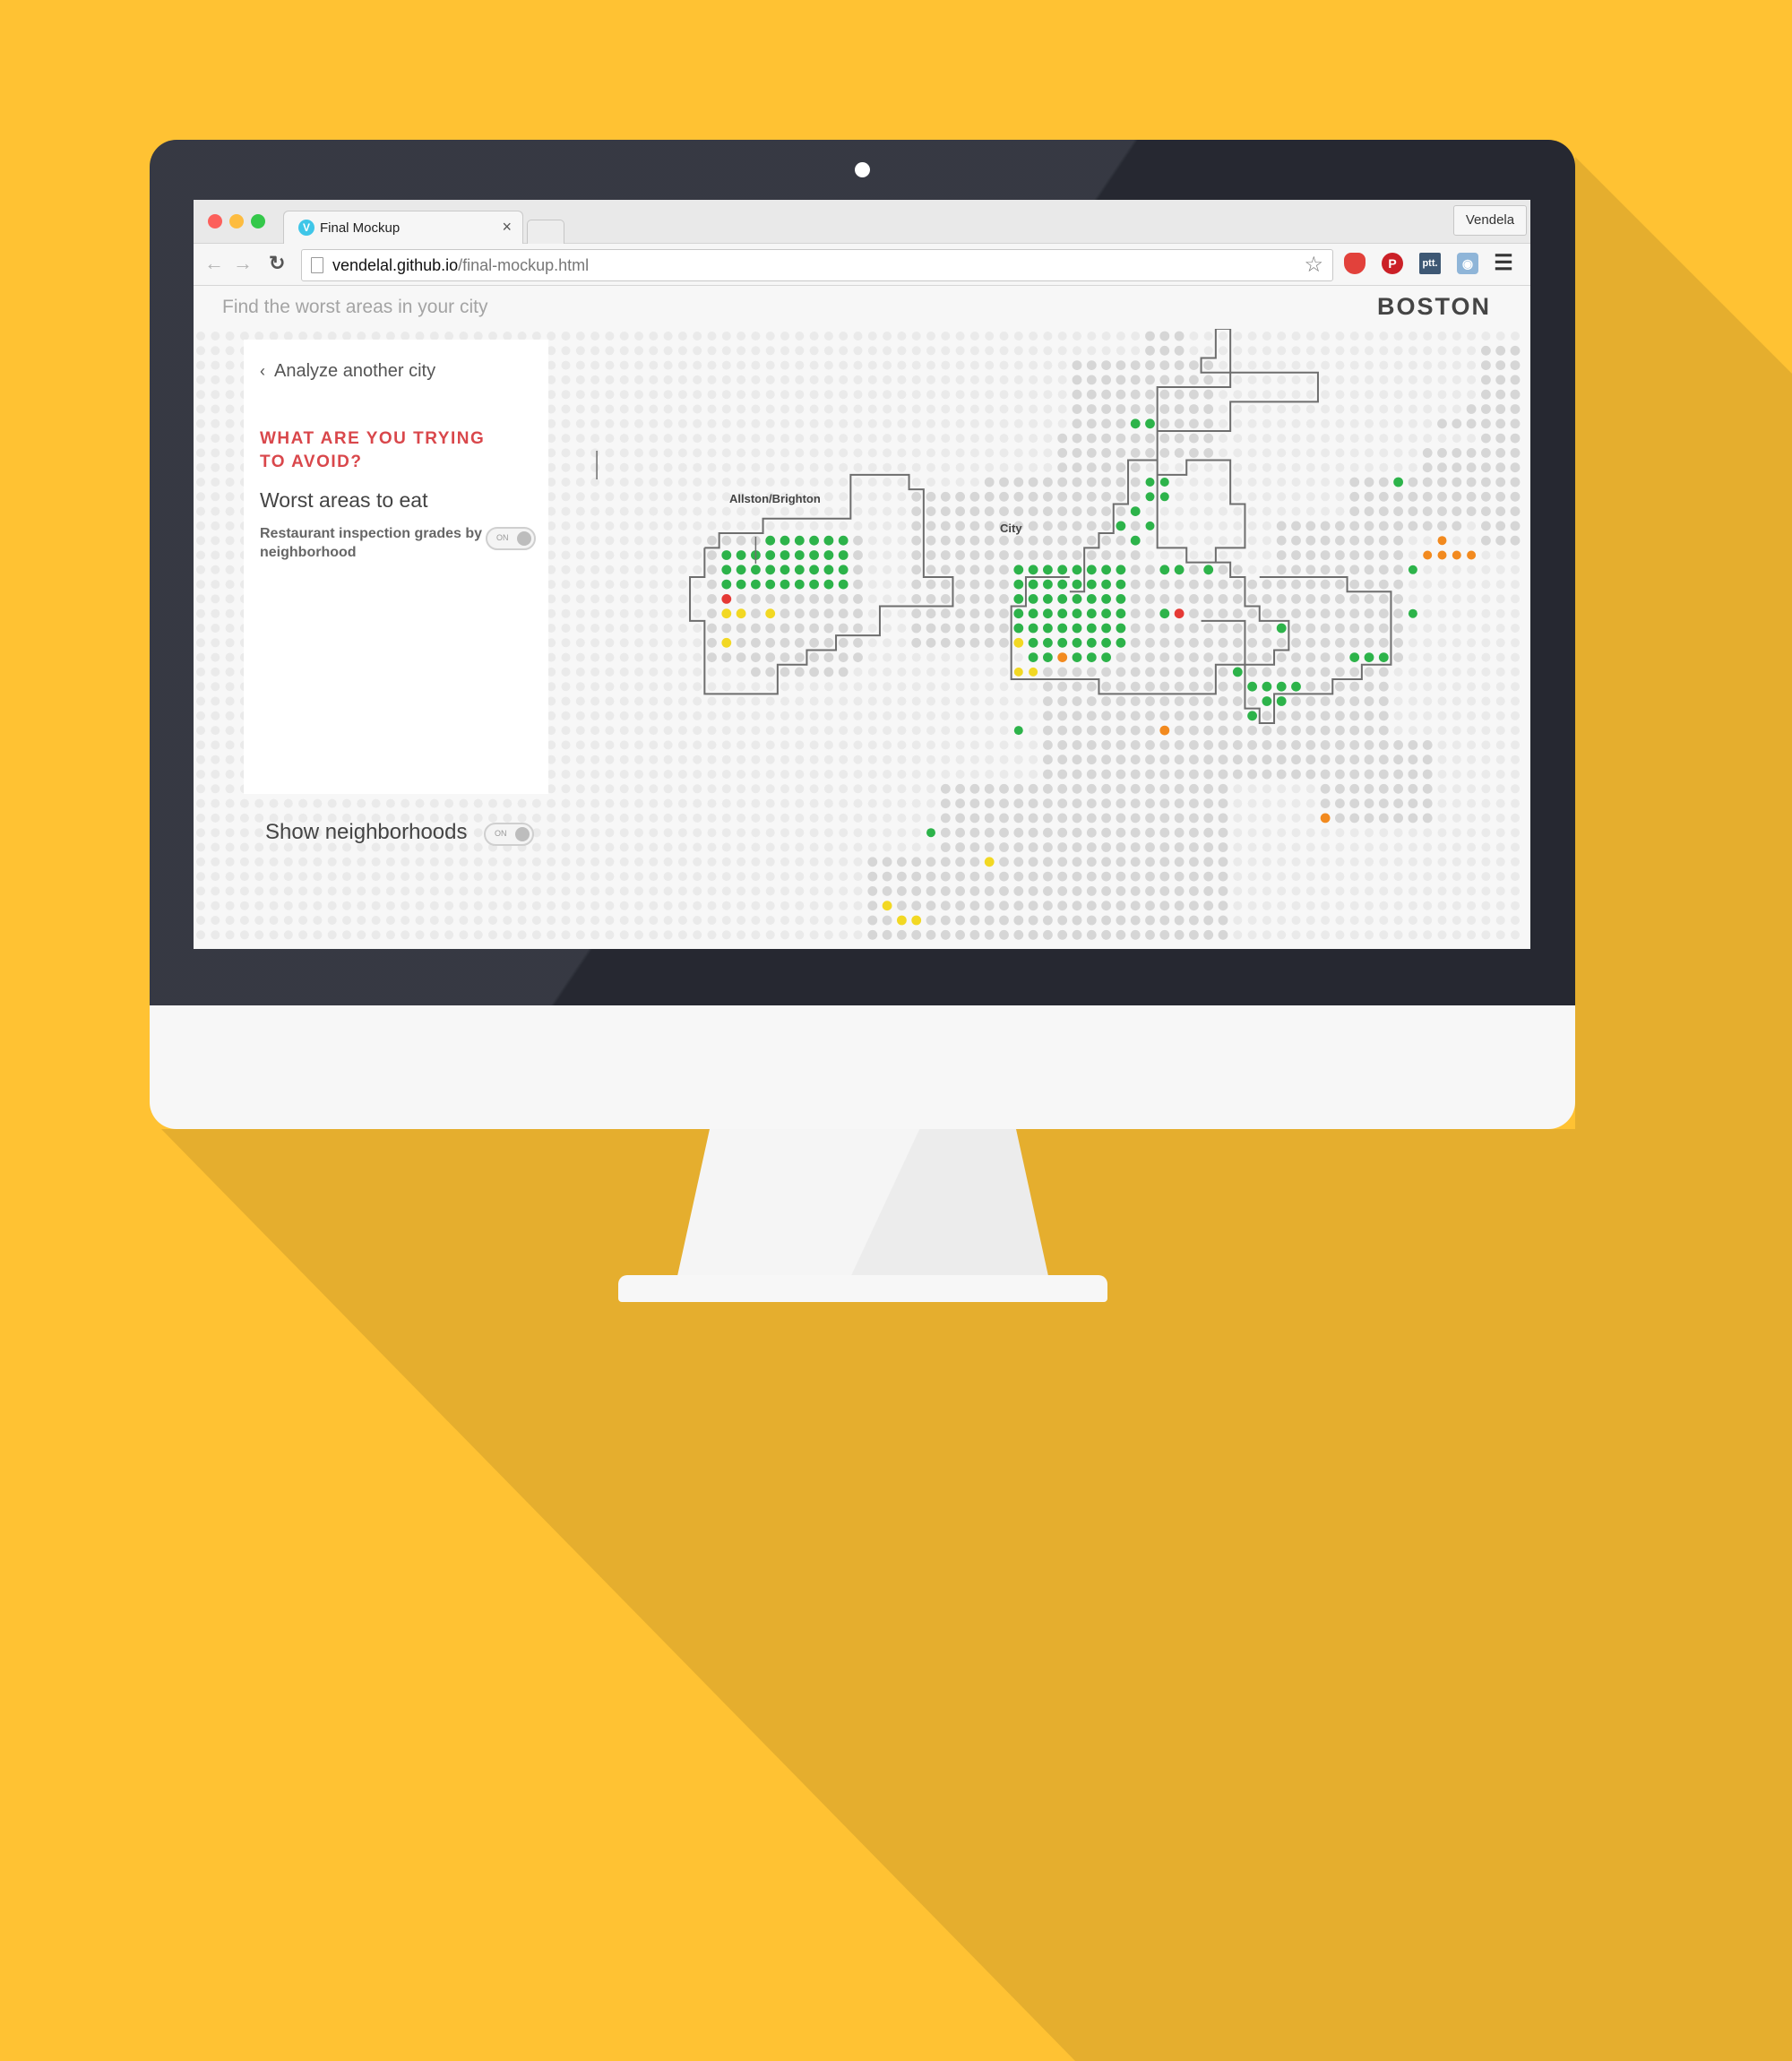 This screenshot has width=1792, height=2061. I want to click on show-neighborhoods-toggle: ON, so click(509, 834).